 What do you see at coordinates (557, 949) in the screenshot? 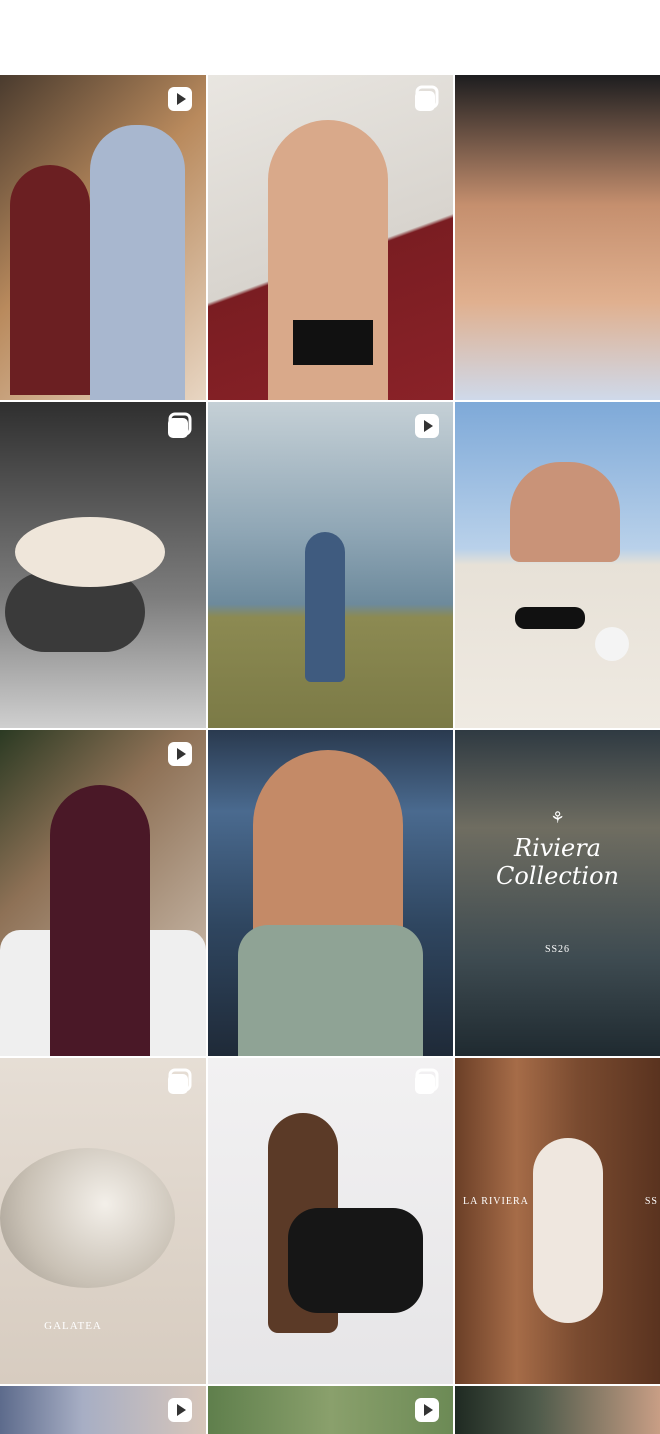
I see `collection-season: SS26` at bounding box center [557, 949].